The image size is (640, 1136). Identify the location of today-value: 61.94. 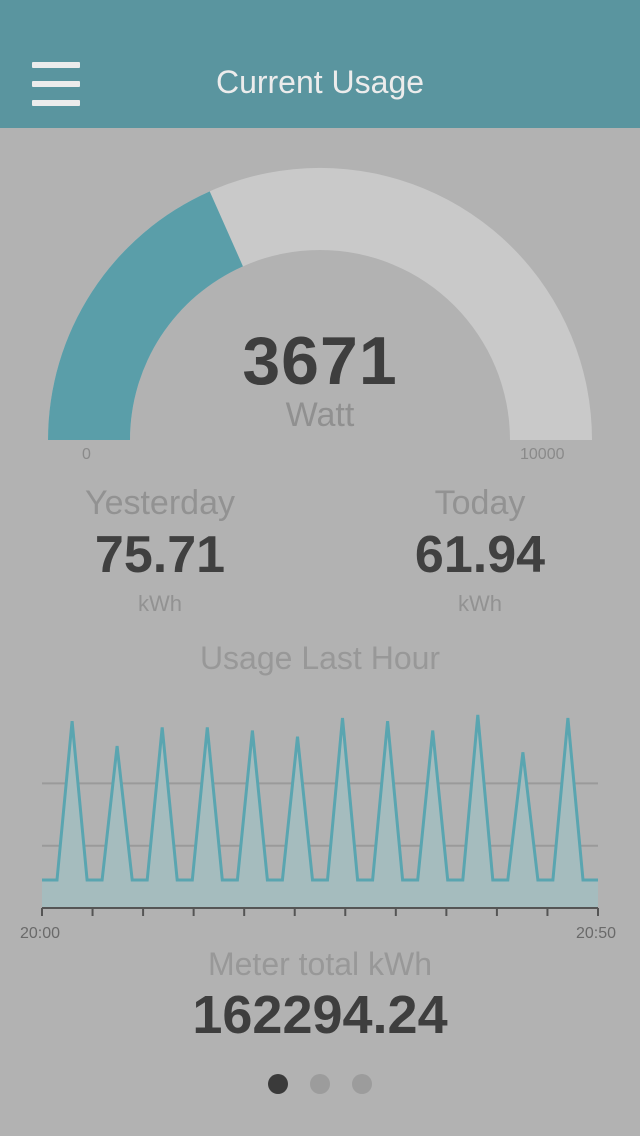
(480, 555).